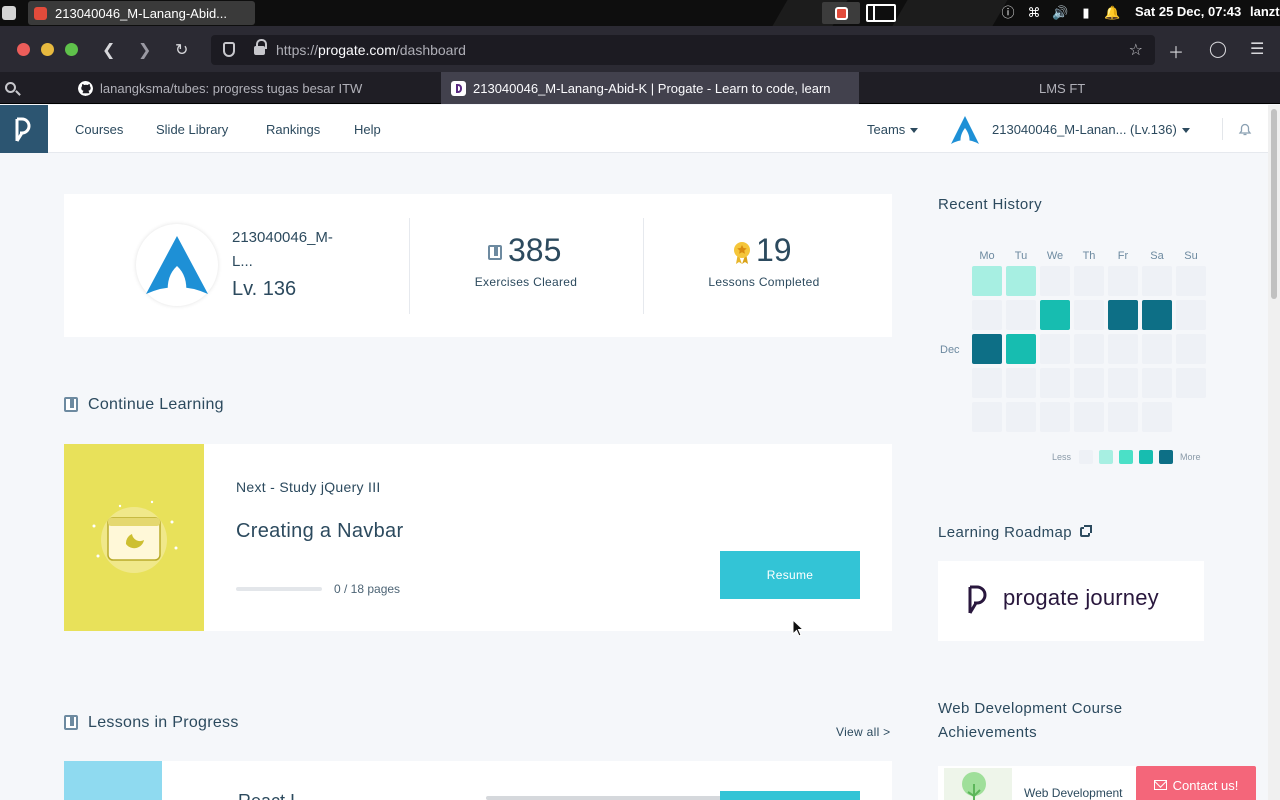  What do you see at coordinates (1146, 457) in the screenshot?
I see `legend-swatch` at bounding box center [1146, 457].